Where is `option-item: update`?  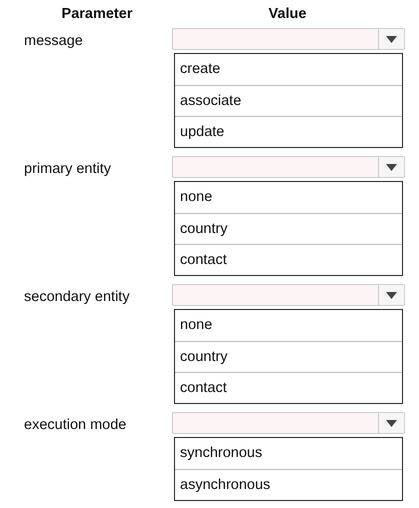
option-item: update is located at coordinates (288, 131).